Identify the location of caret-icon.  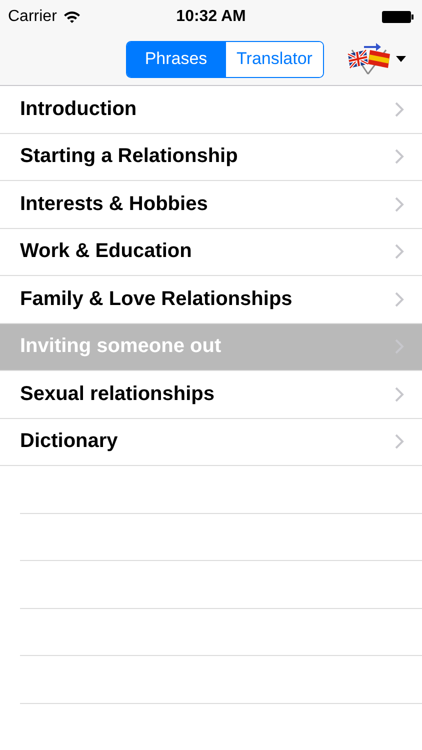
(401, 59).